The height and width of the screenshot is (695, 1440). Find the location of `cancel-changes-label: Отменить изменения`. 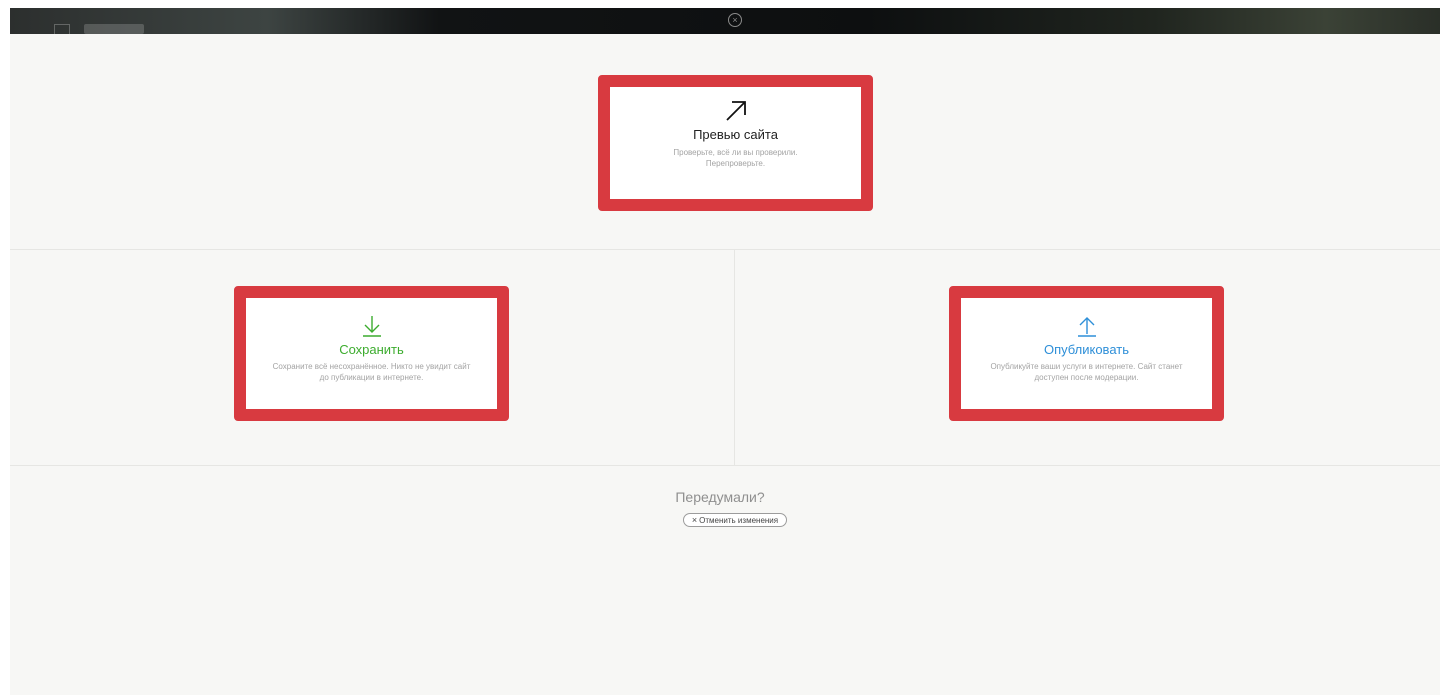

cancel-changes-label: Отменить изменения is located at coordinates (739, 520).